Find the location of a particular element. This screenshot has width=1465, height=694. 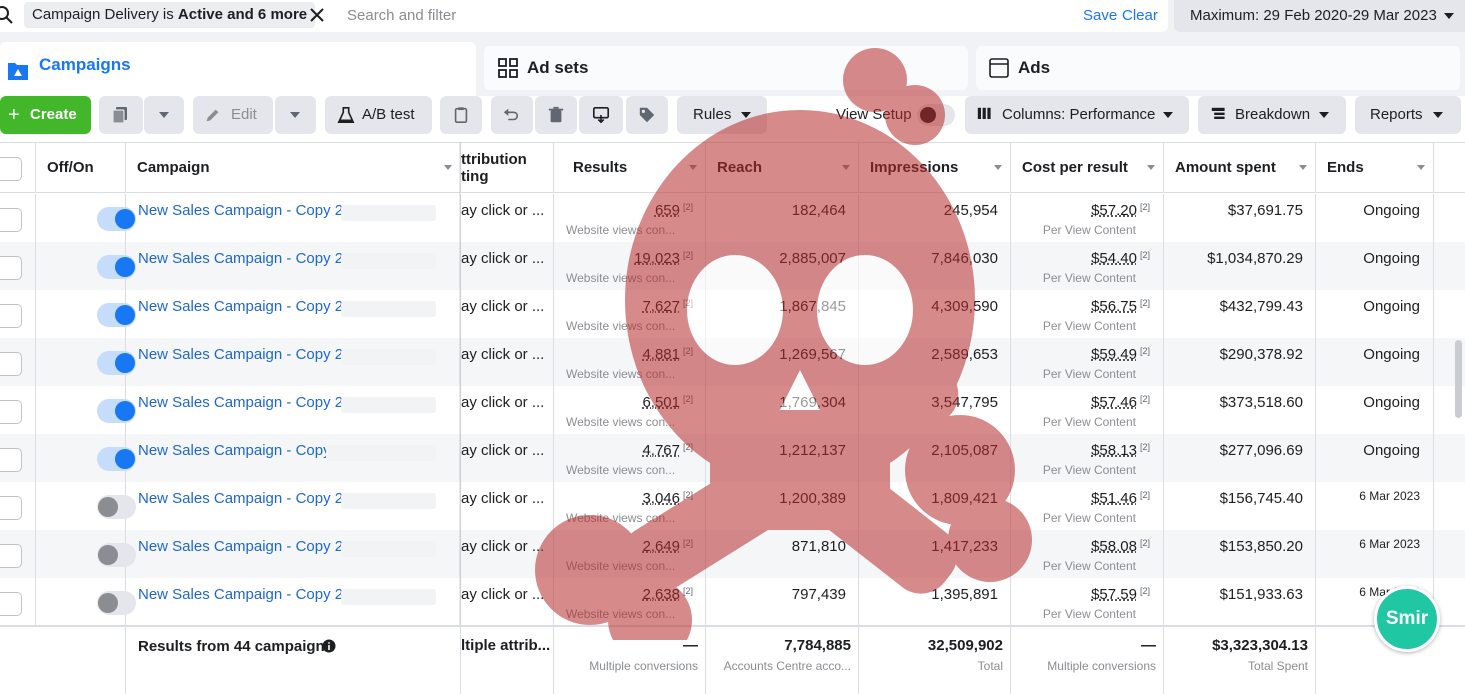

header-amount-spent: Amount spent is located at coordinates (1240, 168).